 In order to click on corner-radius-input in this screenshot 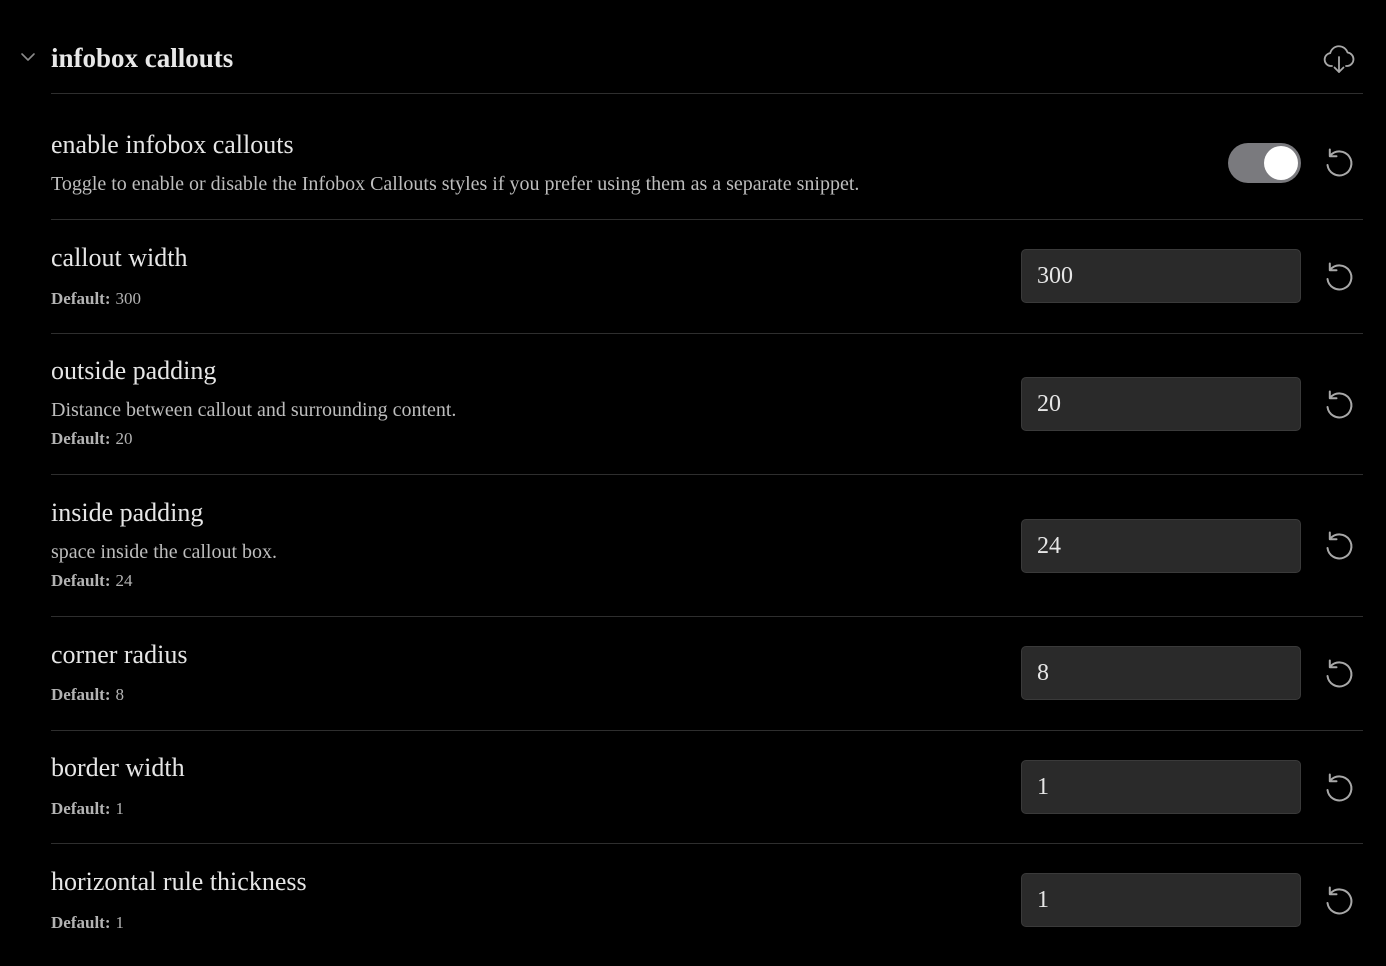, I will do `click(1161, 673)`.